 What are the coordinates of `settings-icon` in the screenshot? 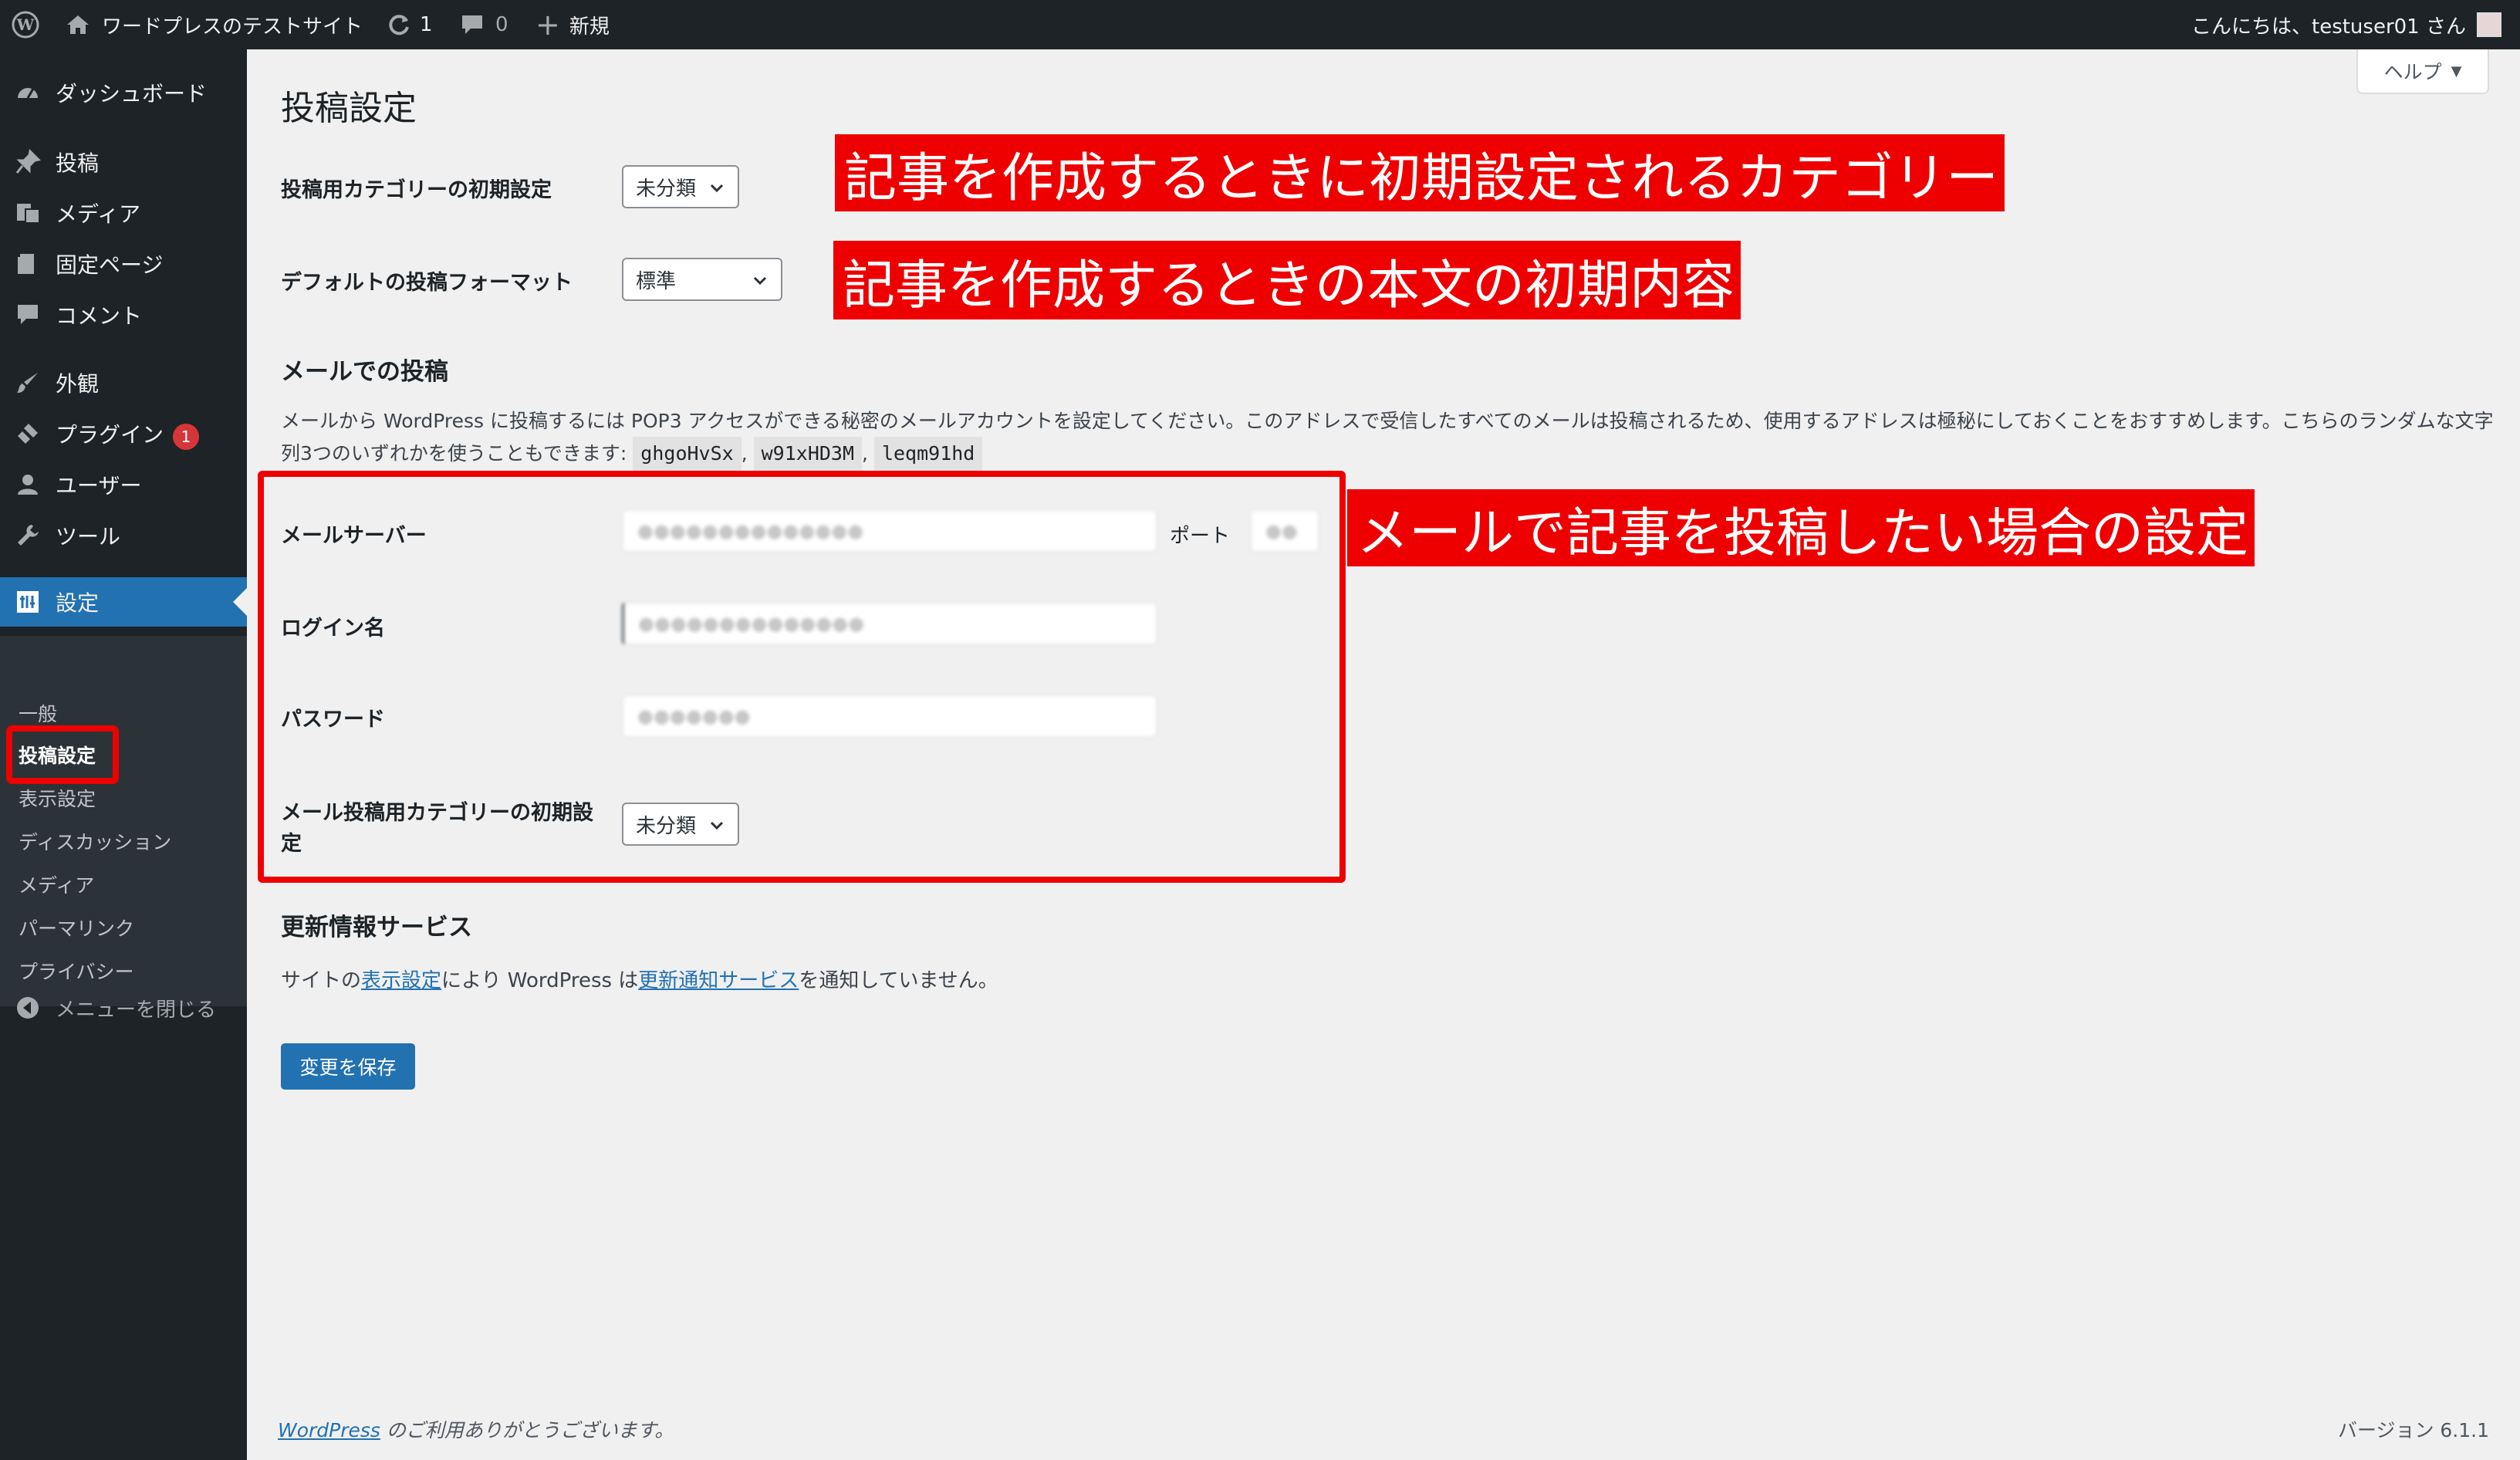 It's located at (28, 602).